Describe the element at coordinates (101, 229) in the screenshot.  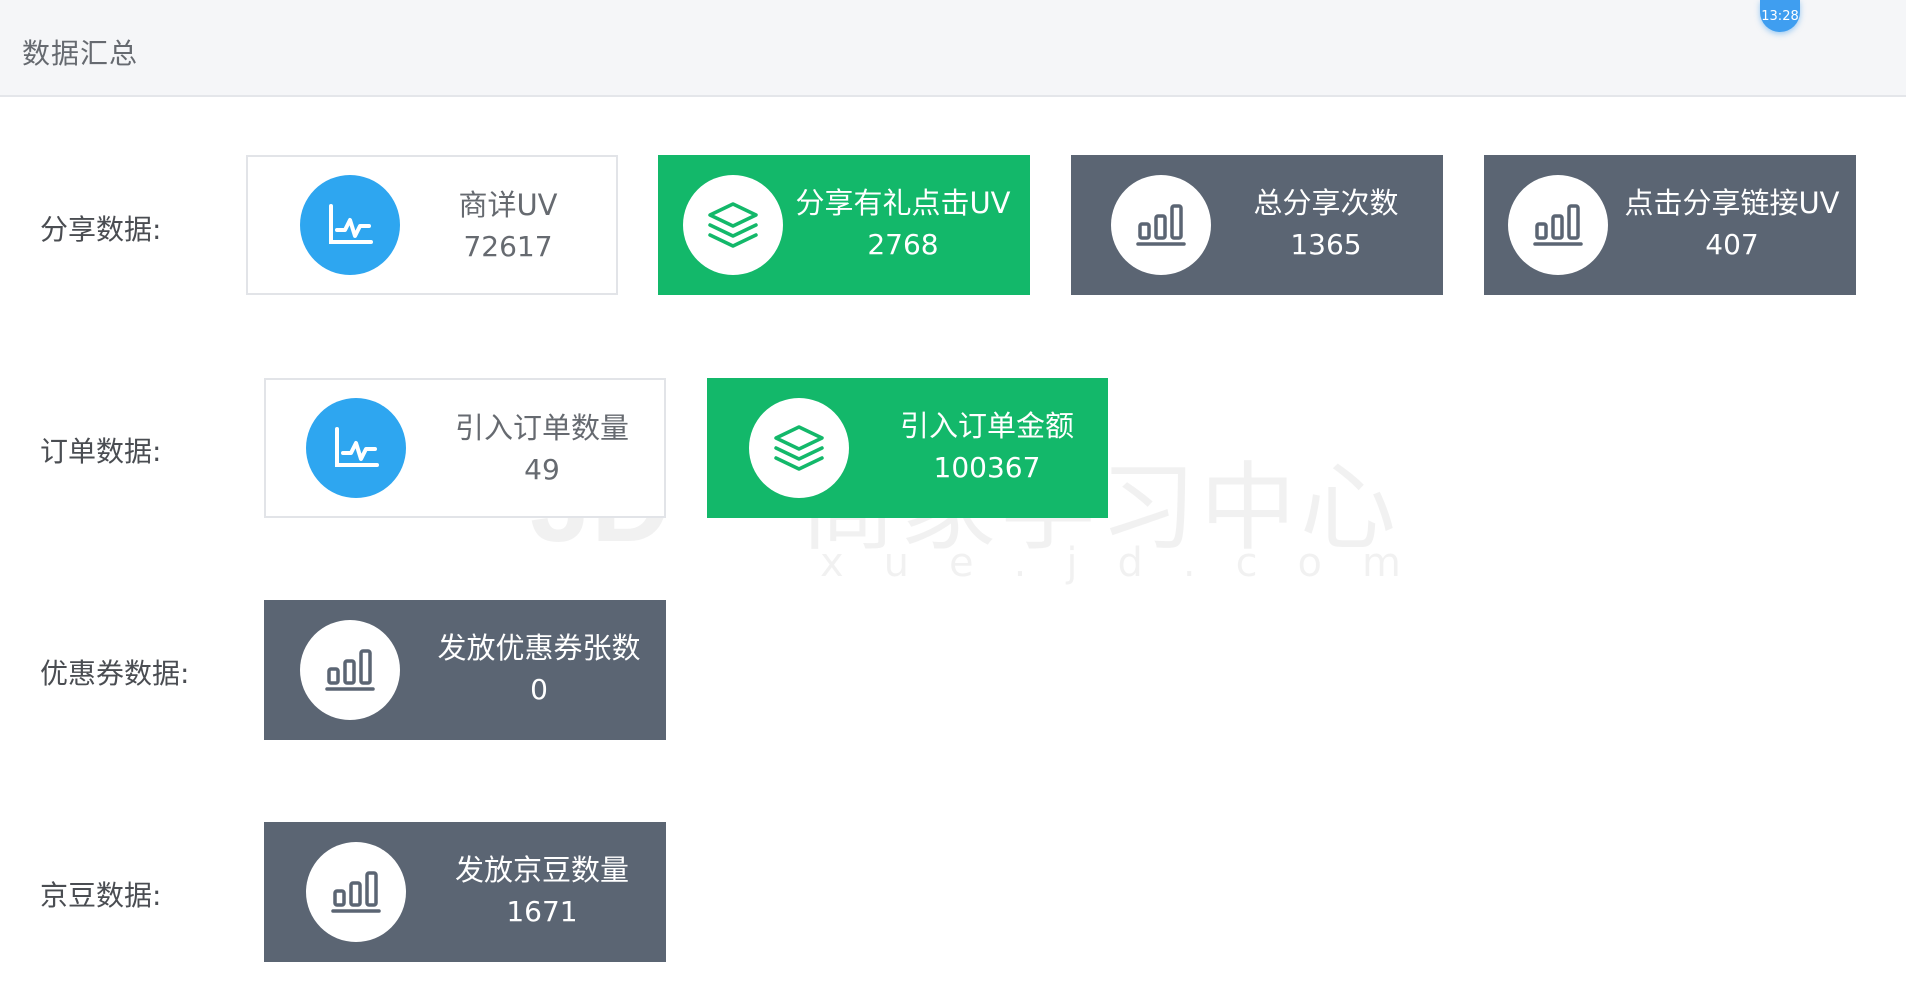
I see `share-data-label: 分享数据:` at that location.